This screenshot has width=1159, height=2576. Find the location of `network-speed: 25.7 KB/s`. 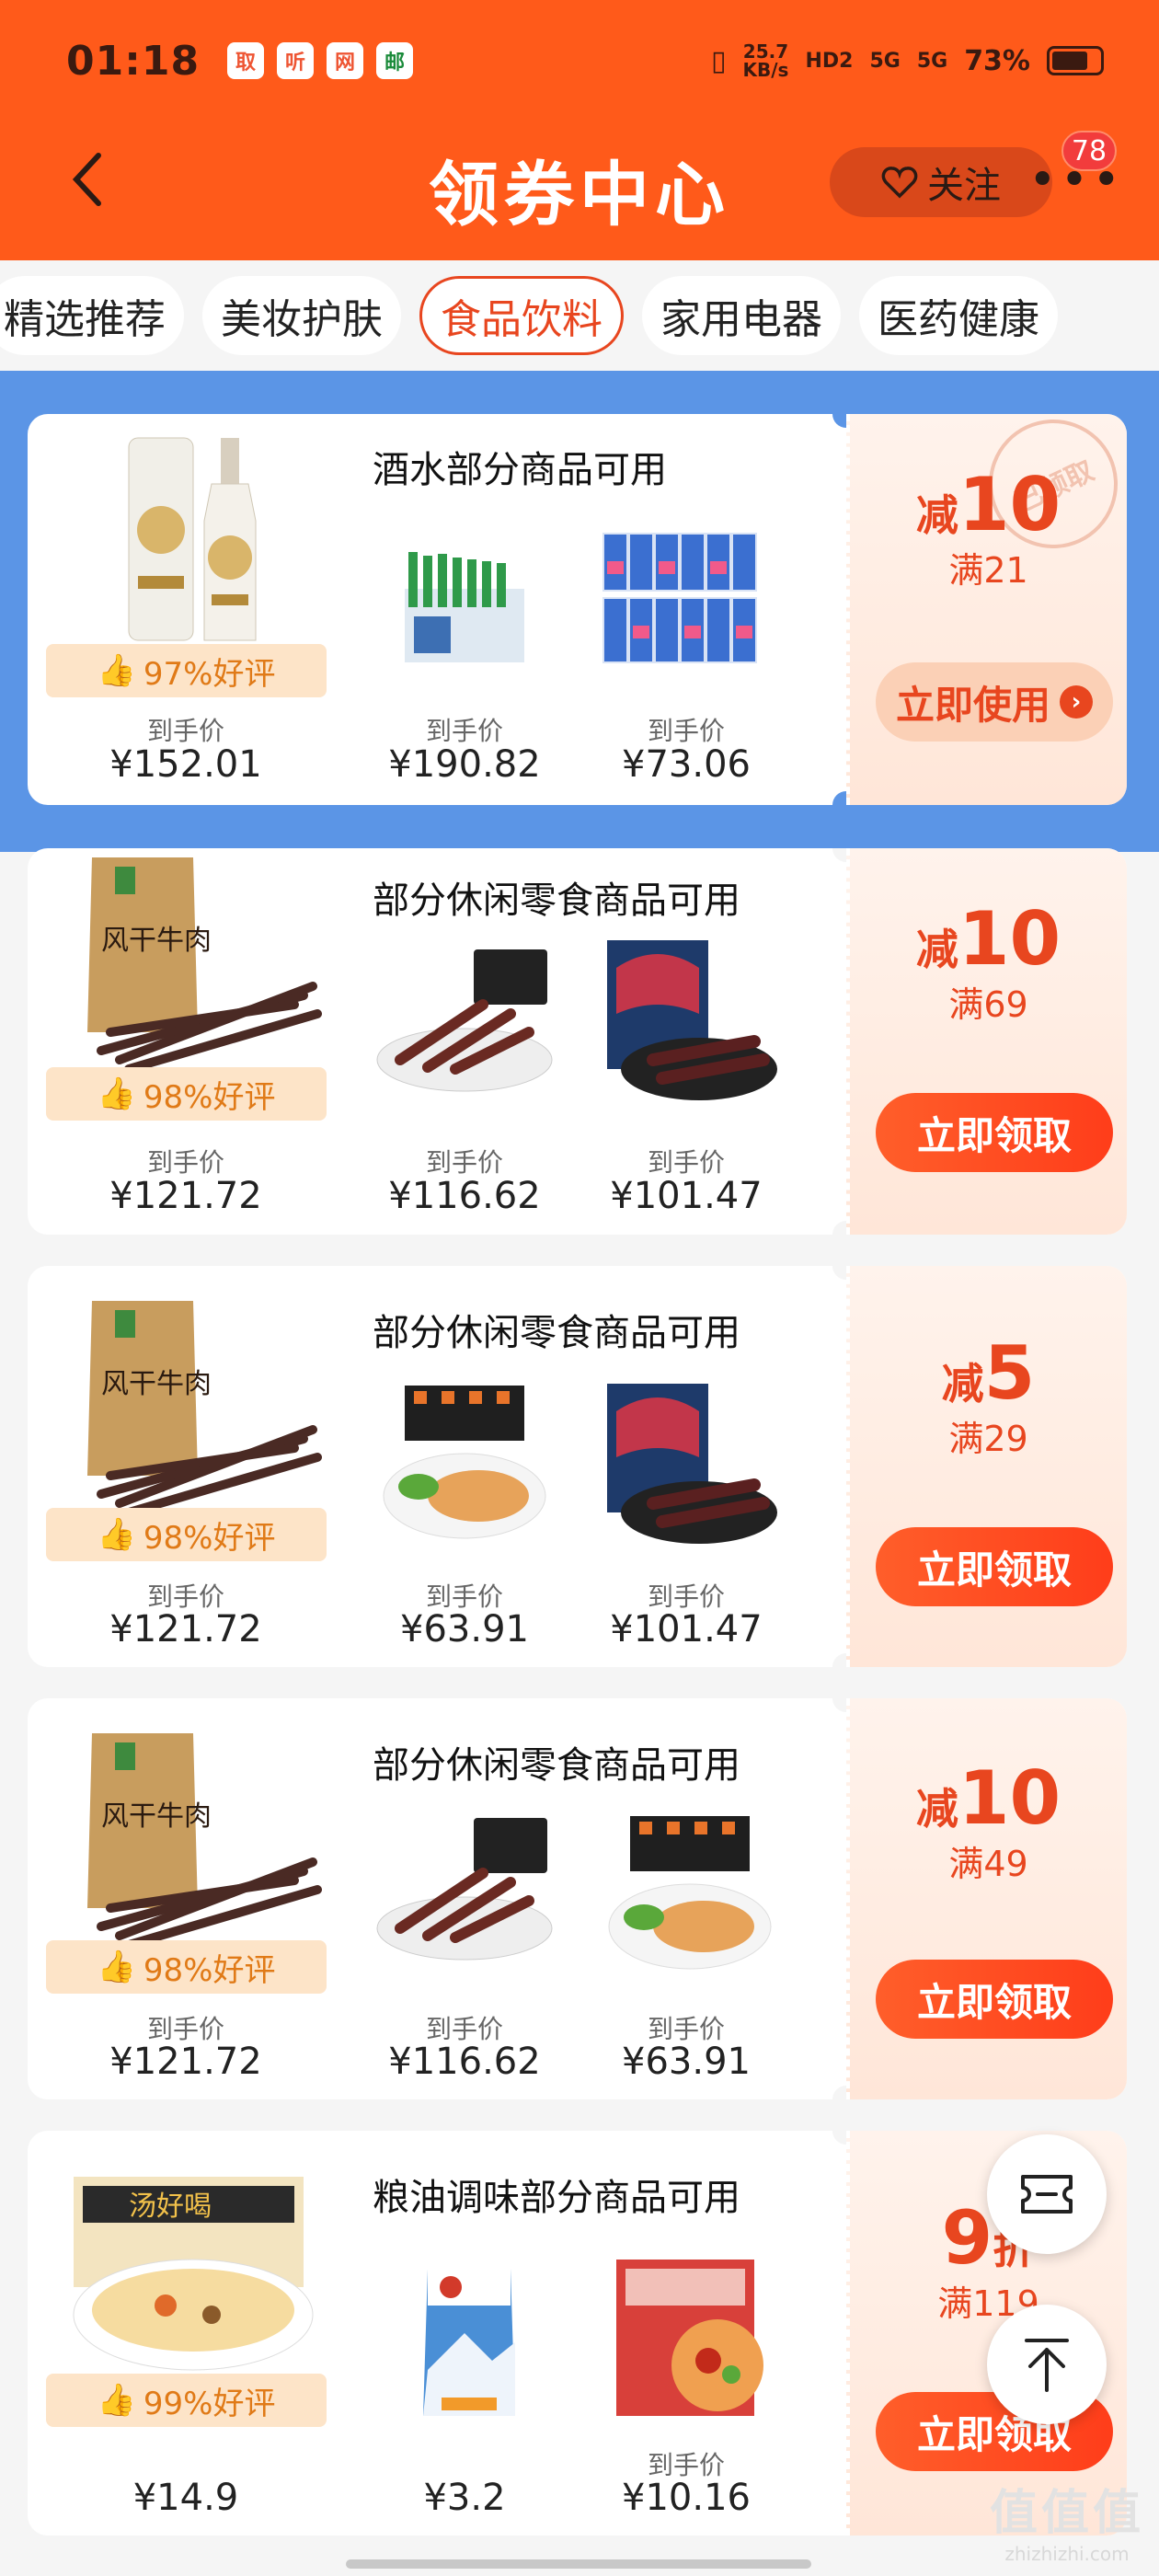

network-speed: 25.7 KB/s is located at coordinates (766, 60).